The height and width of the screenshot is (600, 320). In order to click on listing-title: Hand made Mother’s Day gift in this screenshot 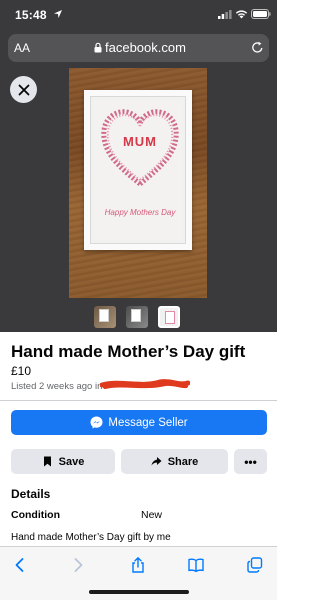, I will do `click(128, 351)`.